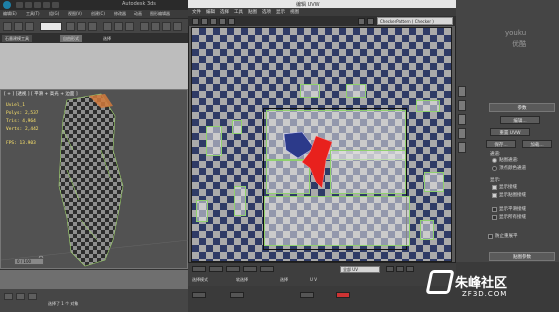  What do you see at coordinates (92, 26) in the screenshot?
I see `rect-select-icon` at bounding box center [92, 26].